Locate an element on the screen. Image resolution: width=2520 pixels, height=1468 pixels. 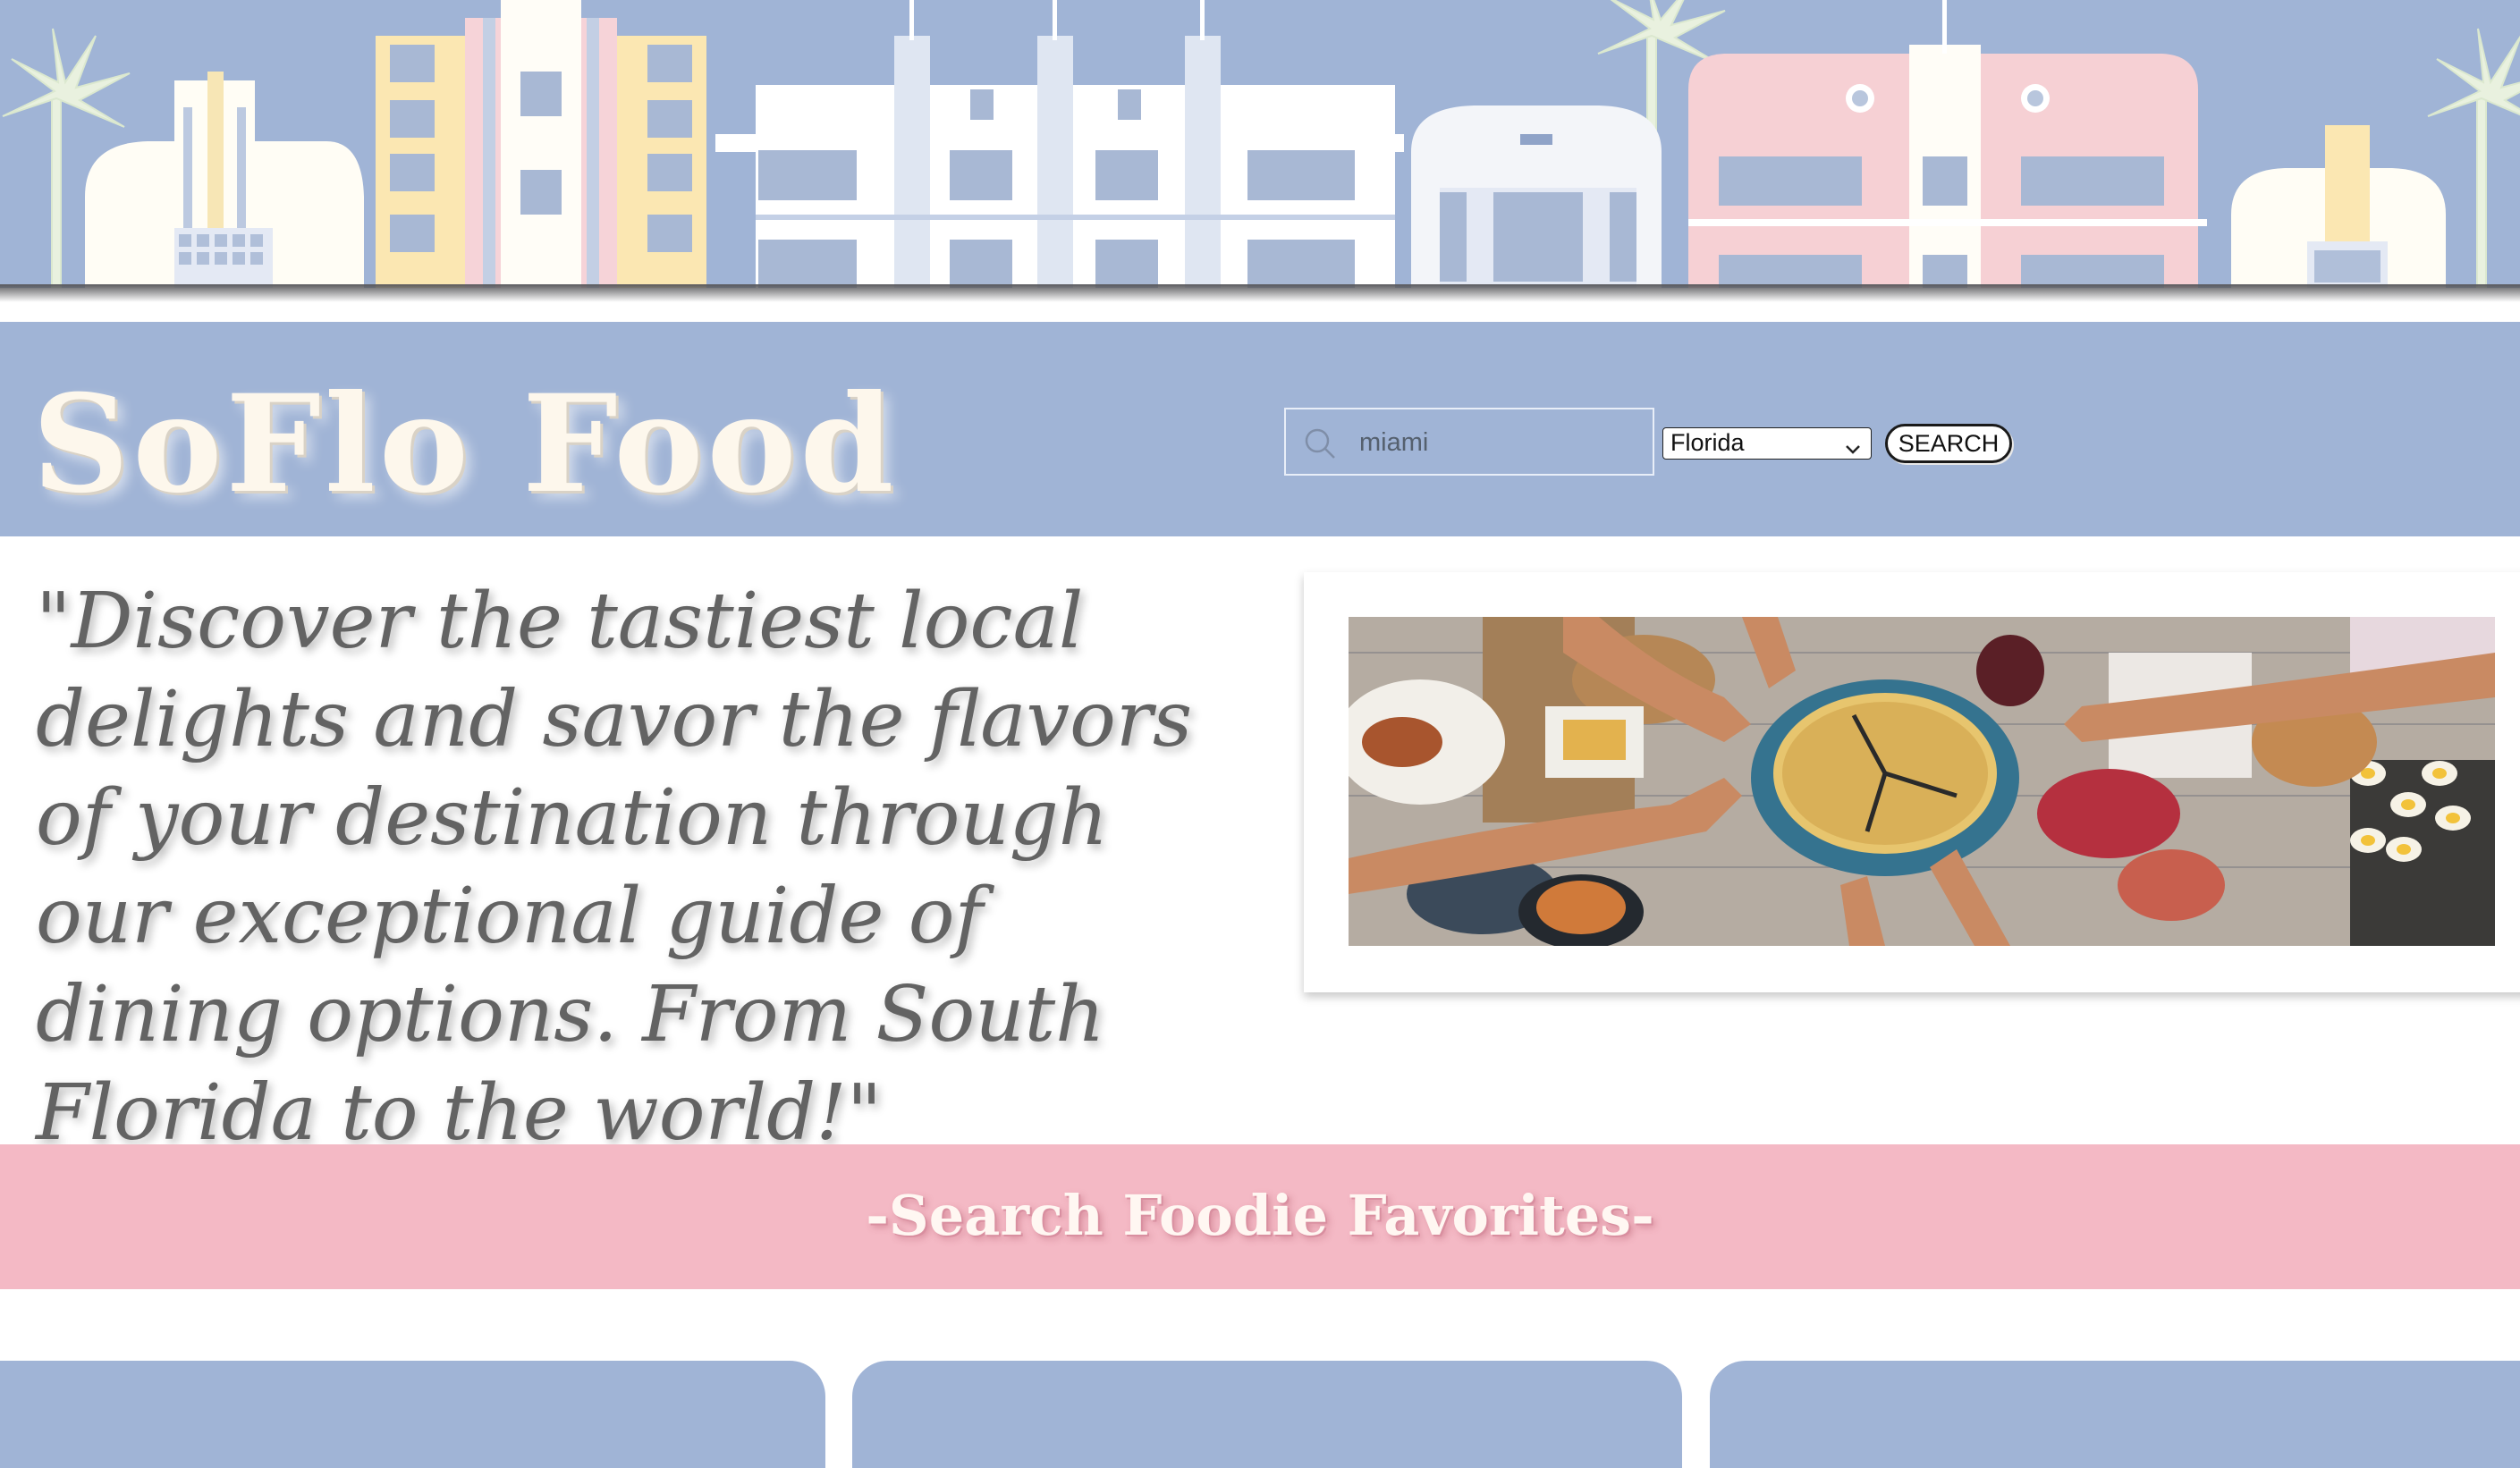
search-icon is located at coordinates (1320, 445).